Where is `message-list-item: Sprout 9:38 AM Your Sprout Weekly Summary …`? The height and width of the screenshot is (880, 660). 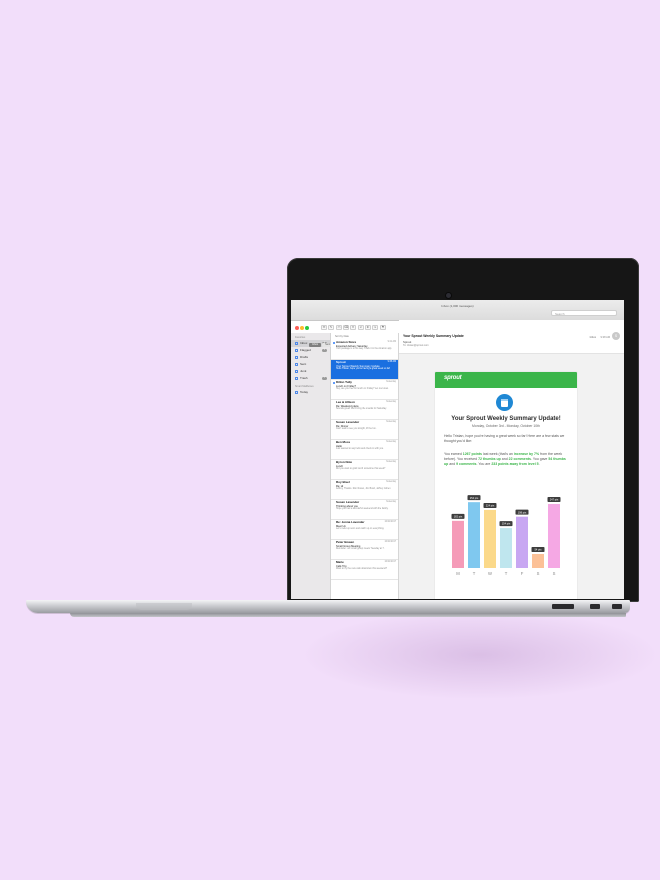
message-list-item: Sprout 9:38 AM Your Sprout Weekly Summary … is located at coordinates (364, 370).